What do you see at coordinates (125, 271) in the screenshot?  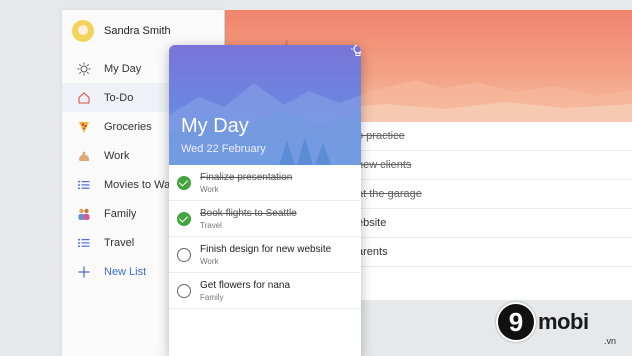 I see `new-list-label: New List` at bounding box center [125, 271].